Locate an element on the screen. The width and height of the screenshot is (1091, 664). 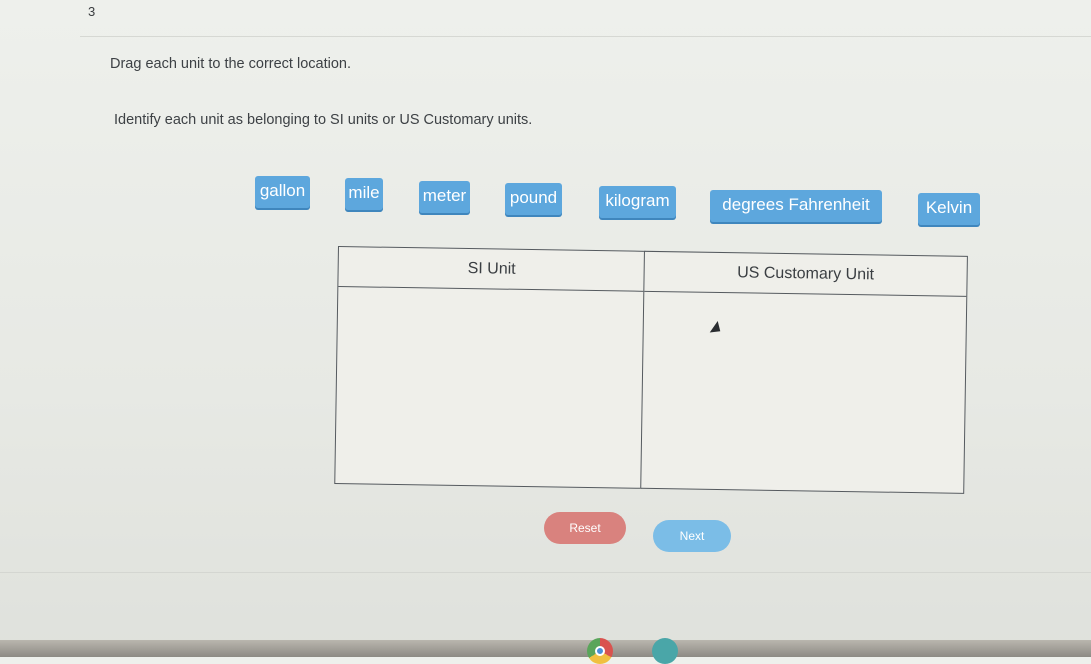
divider is located at coordinates (585, 36).